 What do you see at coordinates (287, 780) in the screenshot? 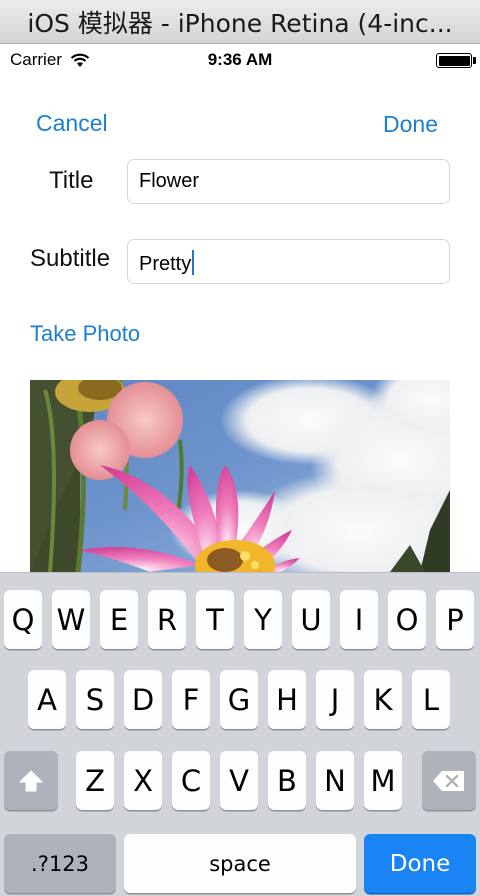
I see `key-b: B` at bounding box center [287, 780].